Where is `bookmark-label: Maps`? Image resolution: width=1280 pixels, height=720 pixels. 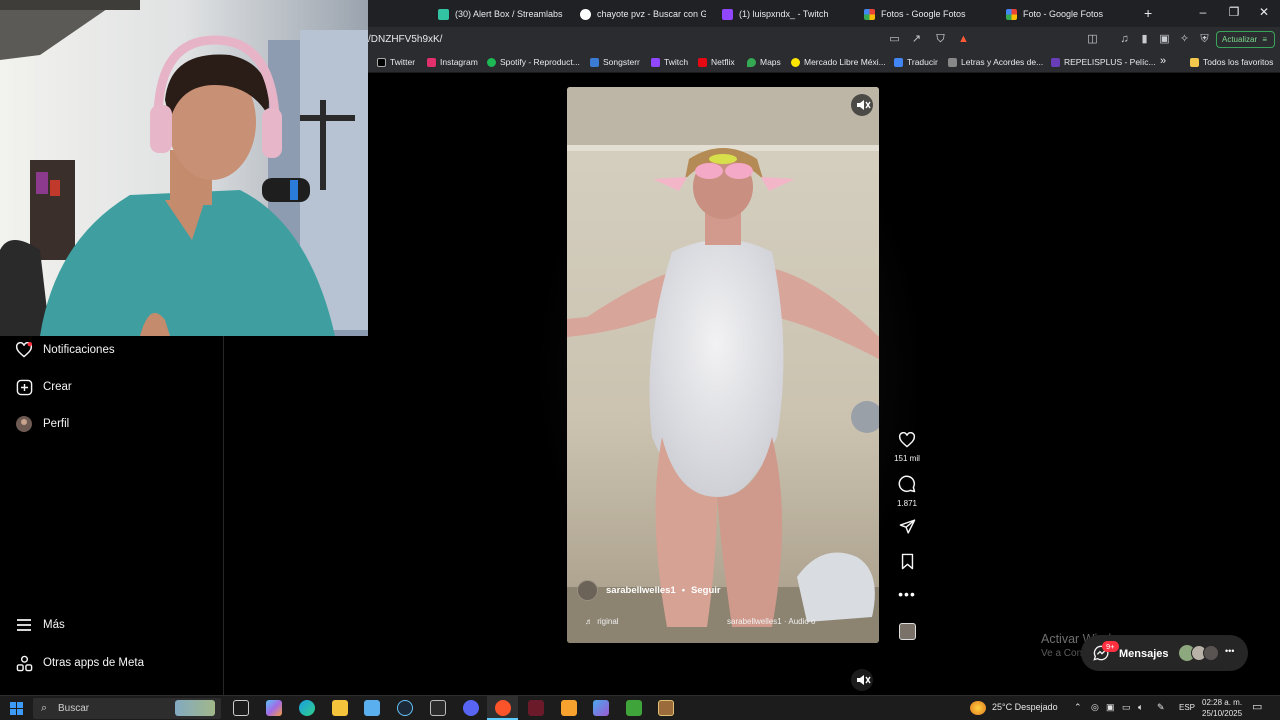
bookmark-label: Maps is located at coordinates (770, 62).